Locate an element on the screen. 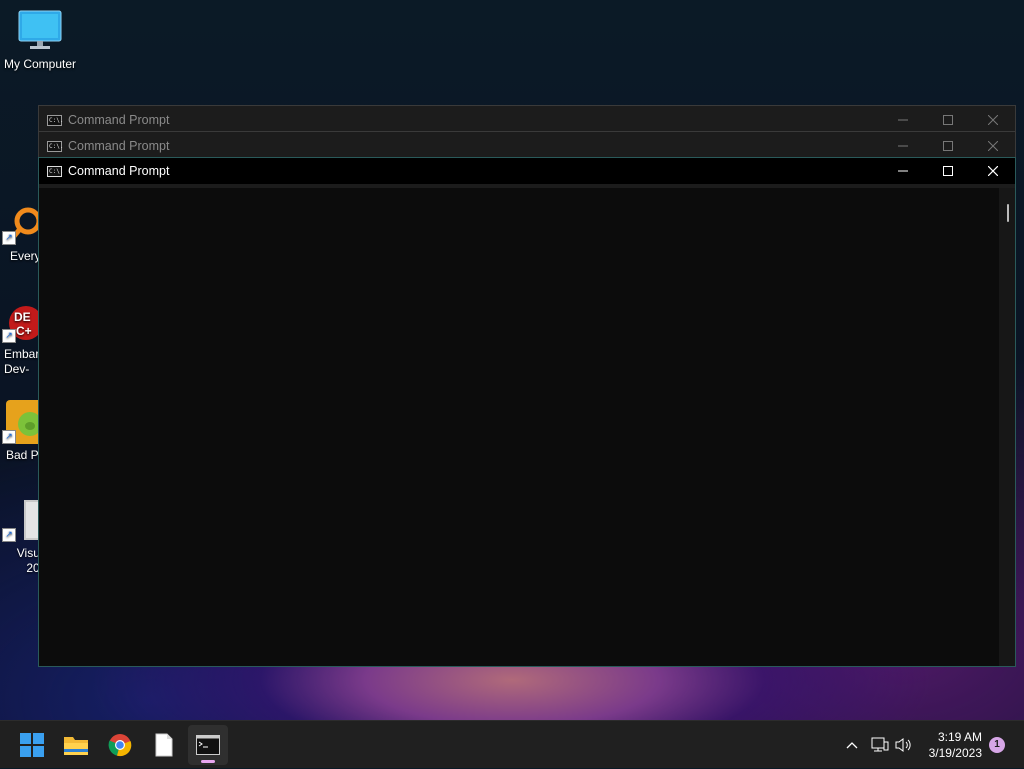 Image resolution: width=1024 pixels, height=769 pixels. network-icon is located at coordinates (880, 744).